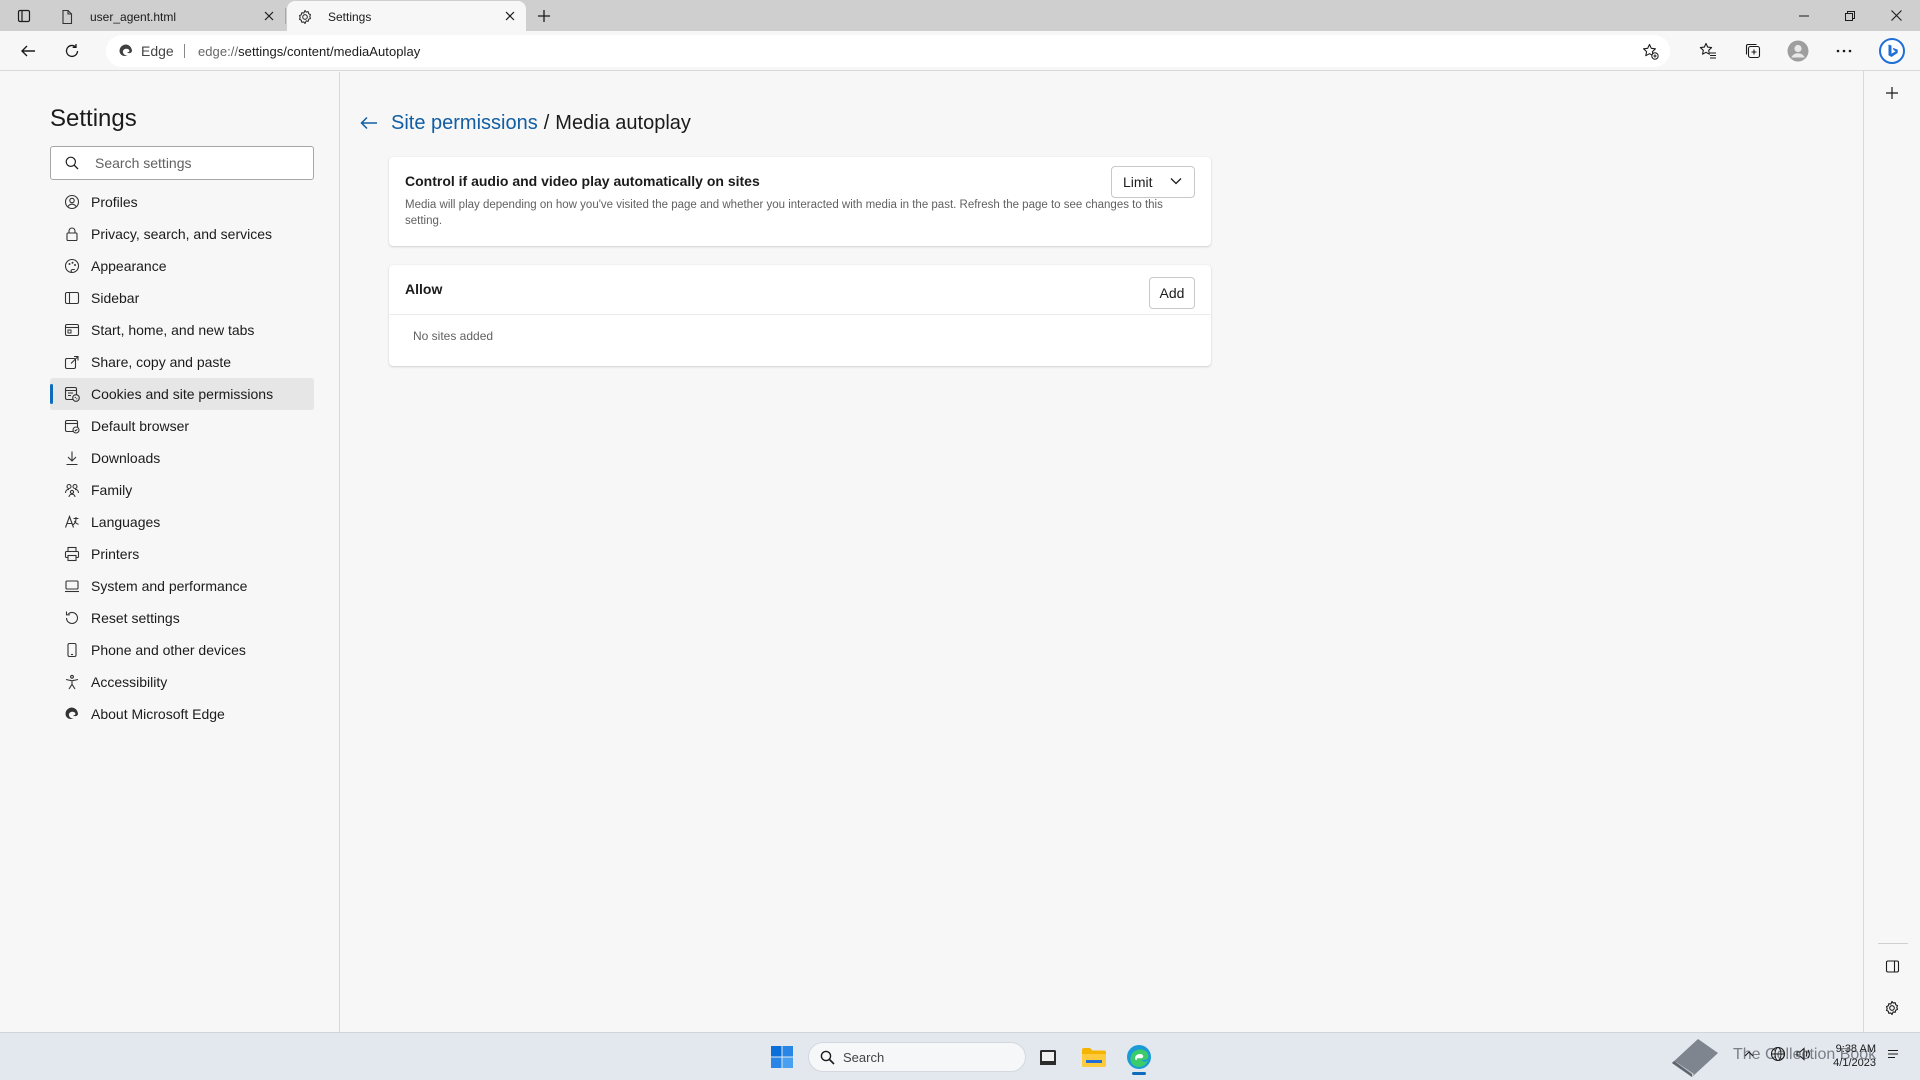  I want to click on more-options-button, so click(1844, 51).